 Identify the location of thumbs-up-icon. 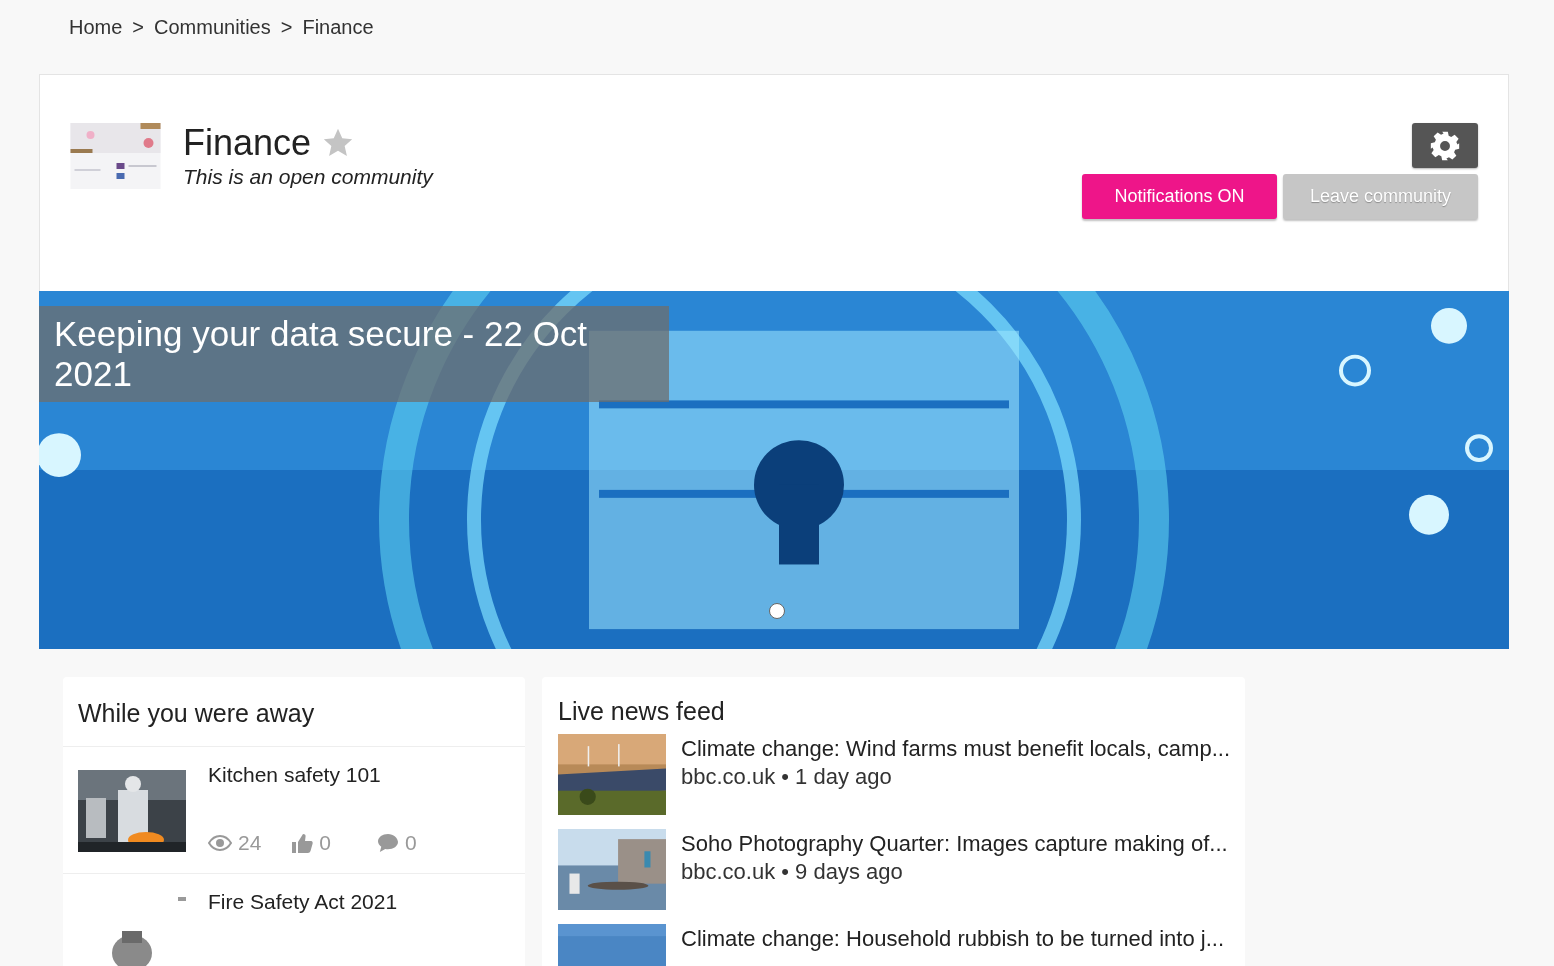
(302, 843).